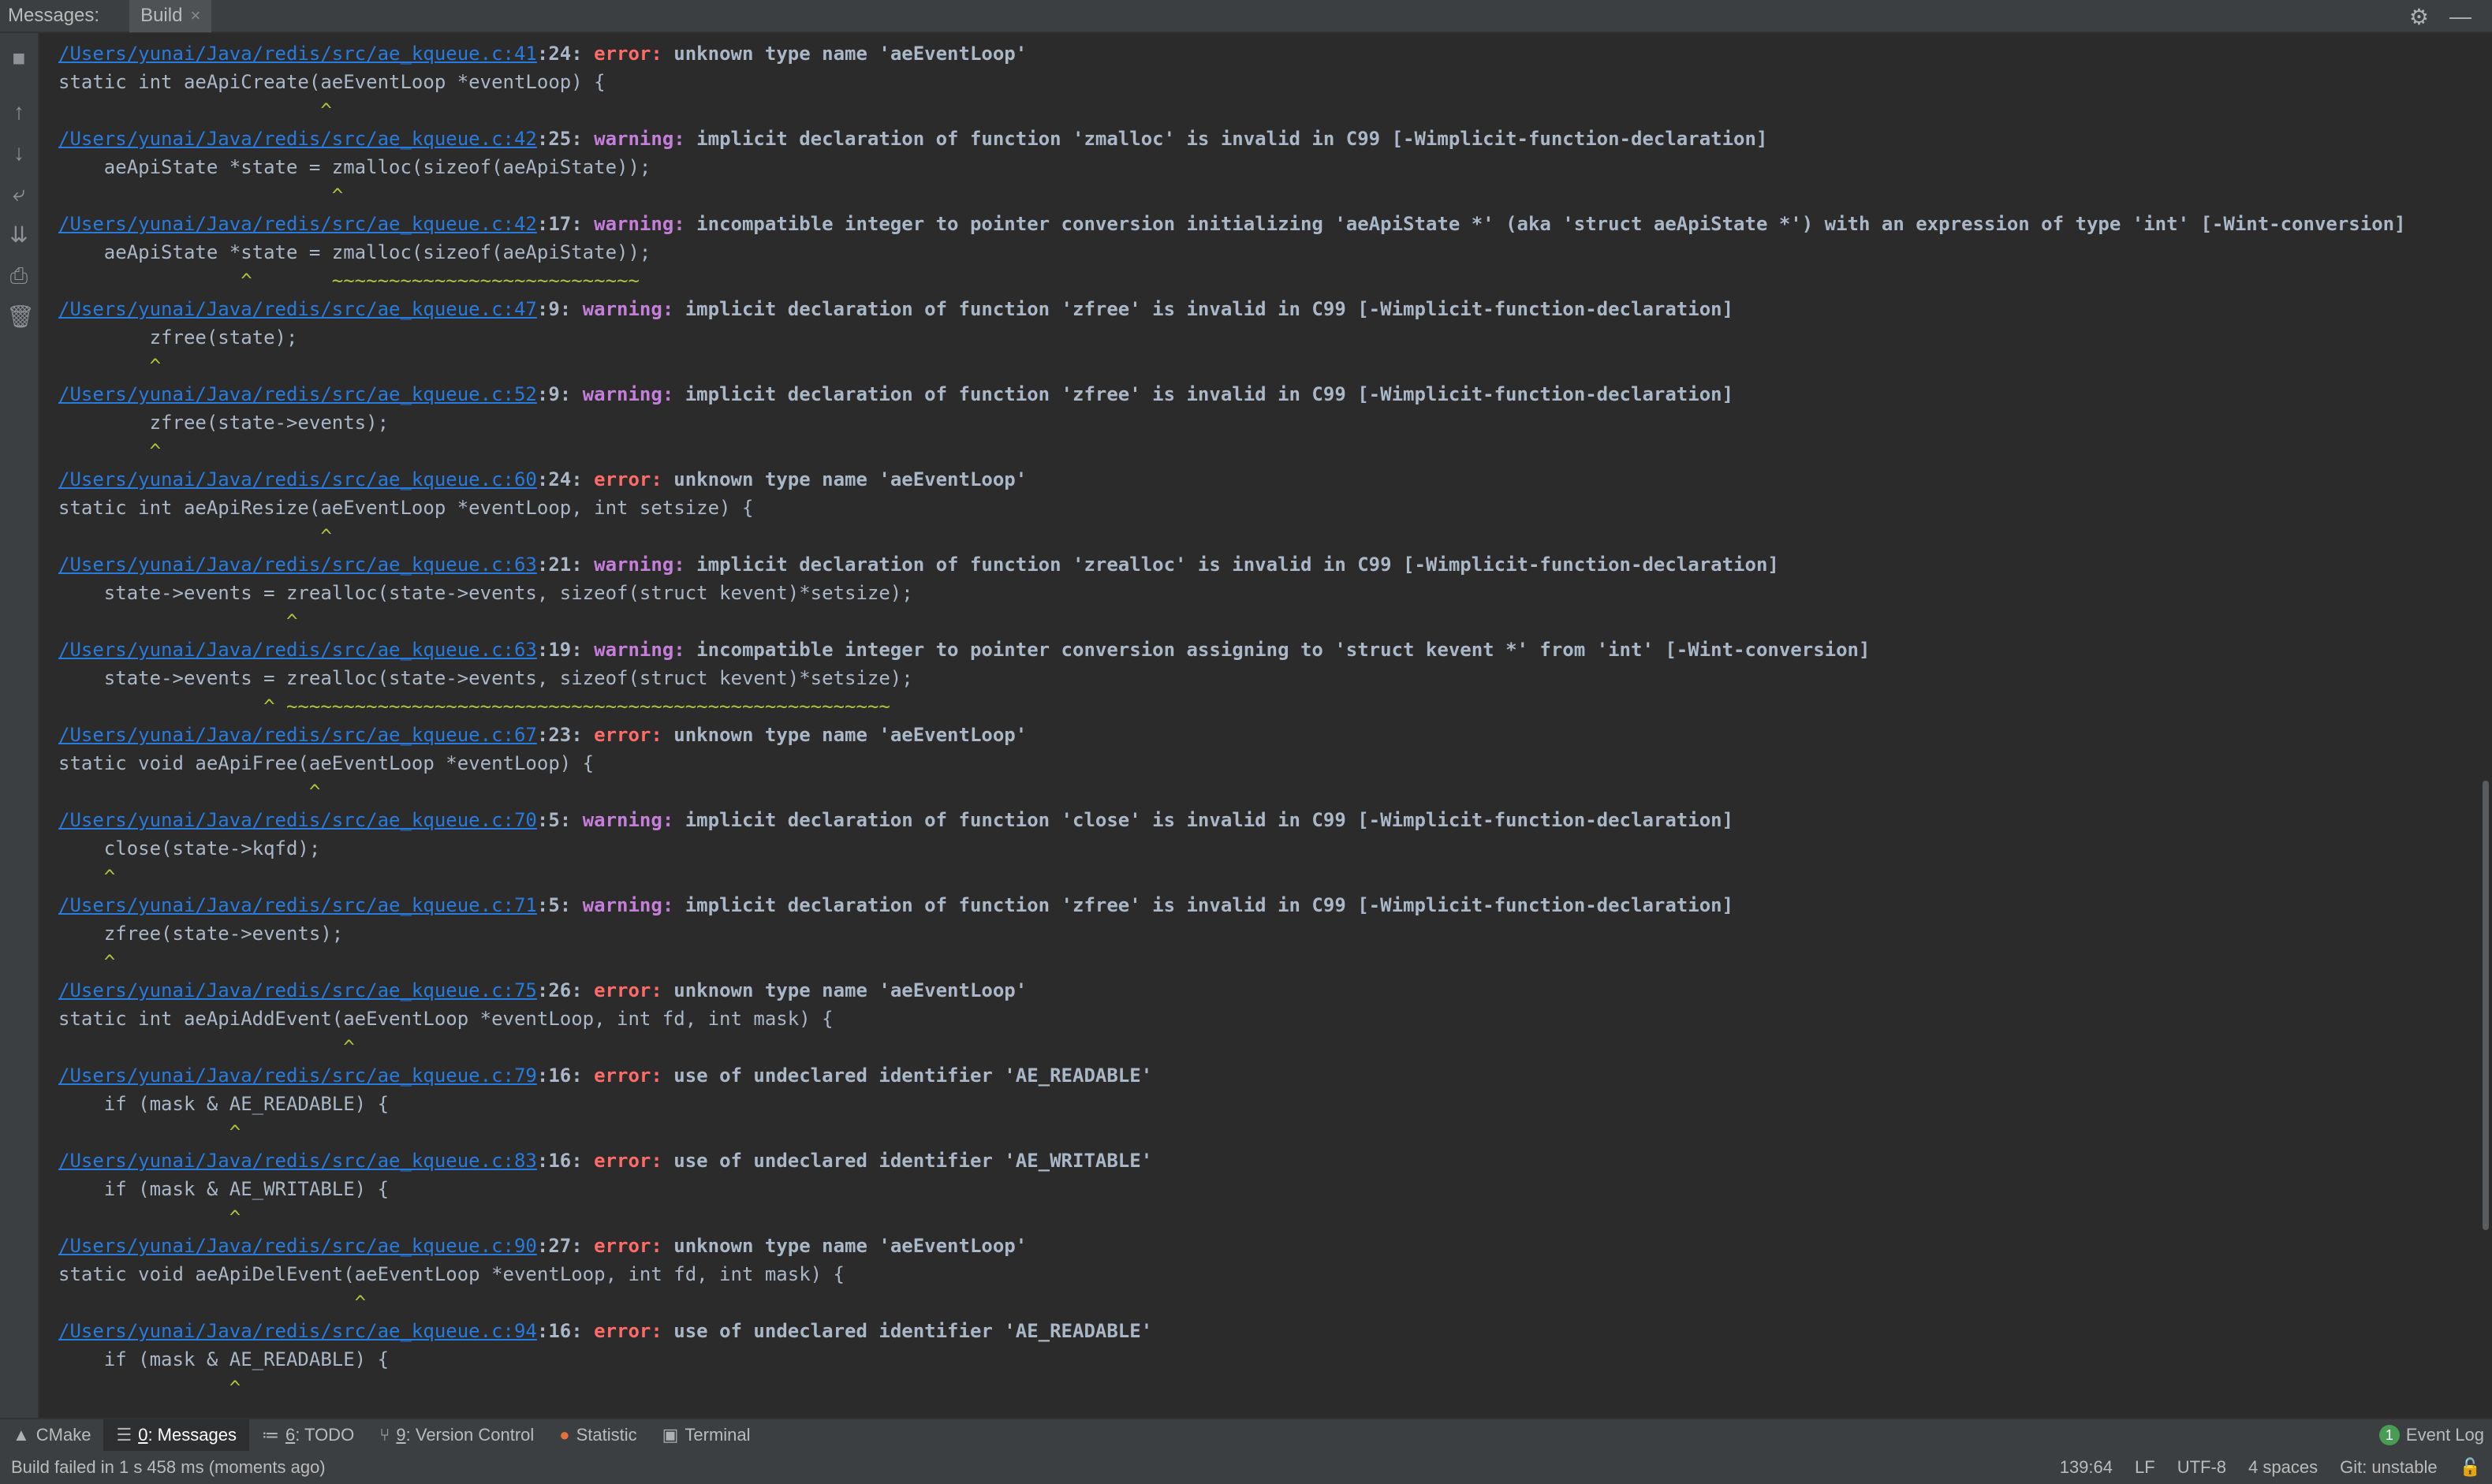 The width and height of the screenshot is (2492, 1484). I want to click on tab-todo: ≔ 6 : TODO, so click(308, 1435).